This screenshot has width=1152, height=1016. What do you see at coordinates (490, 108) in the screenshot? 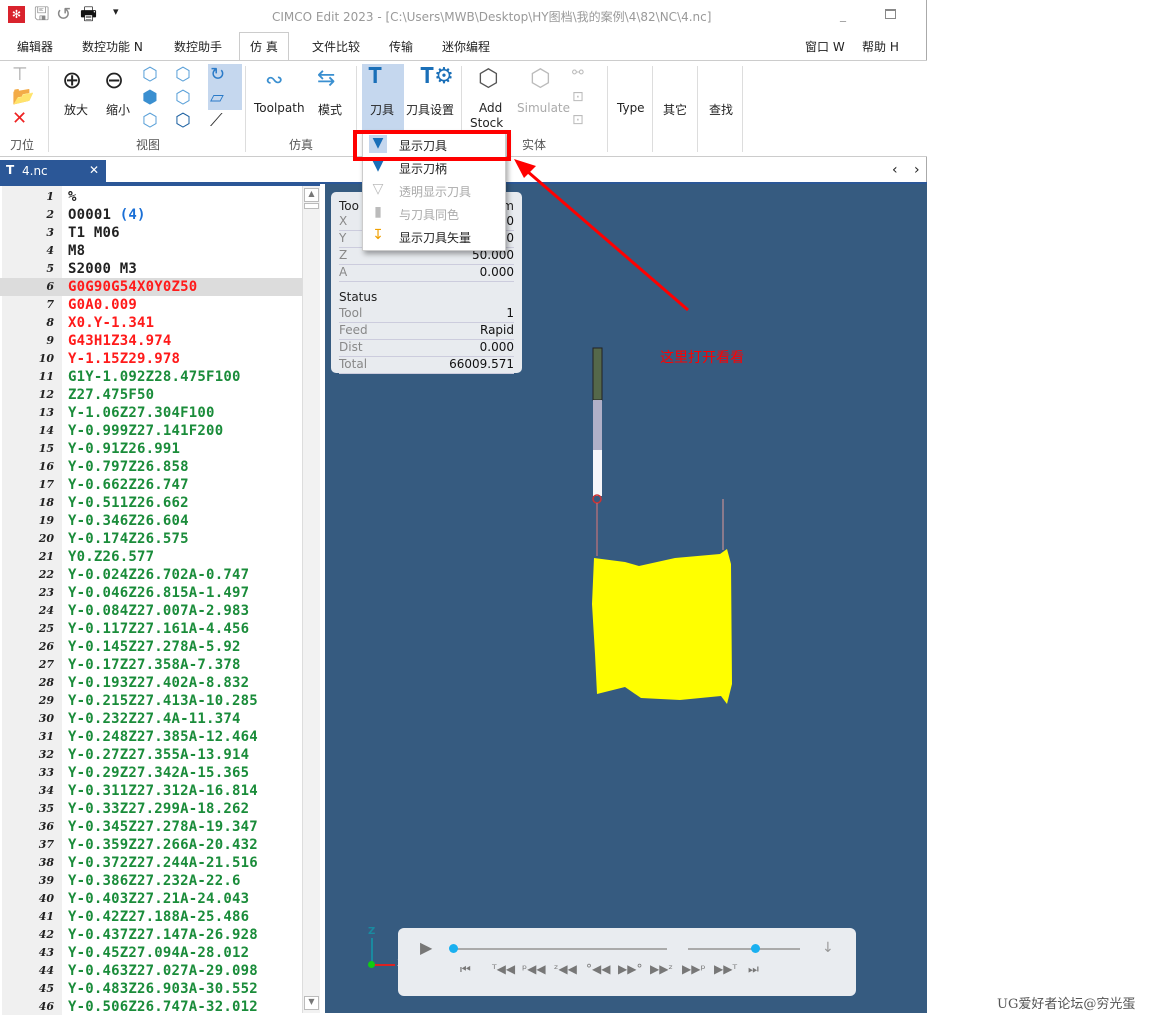
I see `add-stock-button: Add` at bounding box center [490, 108].